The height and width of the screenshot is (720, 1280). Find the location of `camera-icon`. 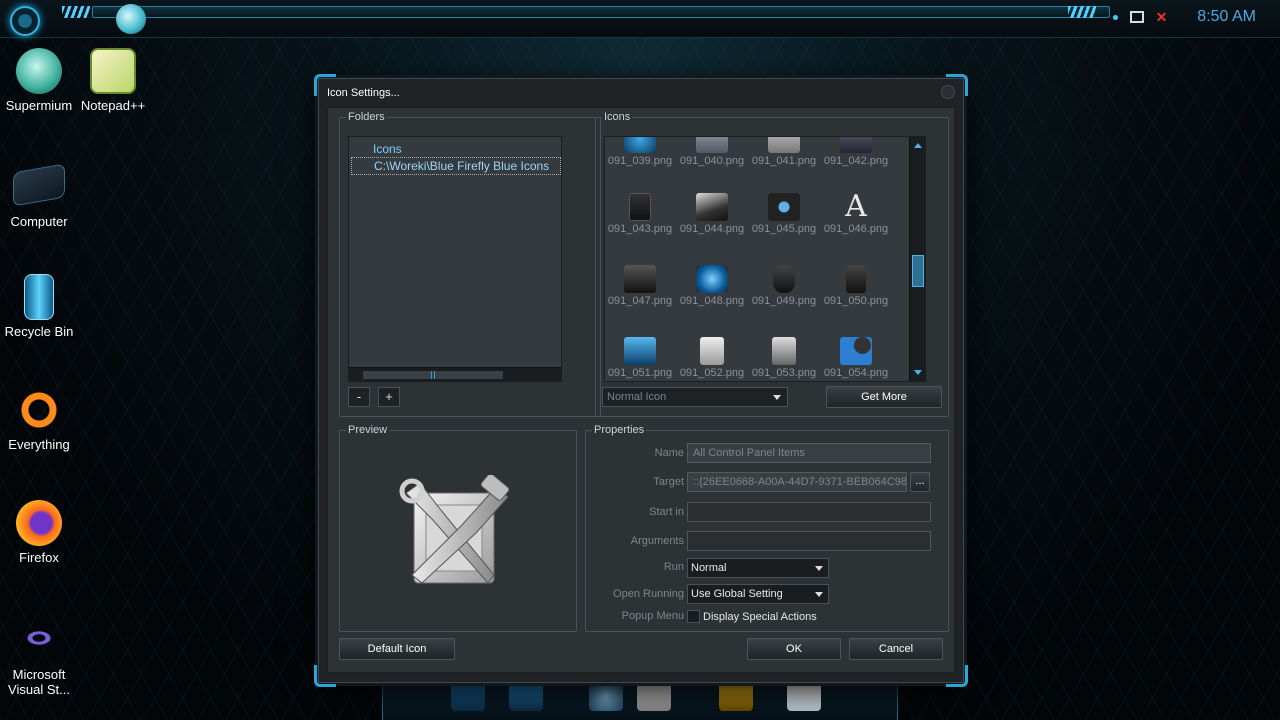

camera-icon is located at coordinates (784, 207).